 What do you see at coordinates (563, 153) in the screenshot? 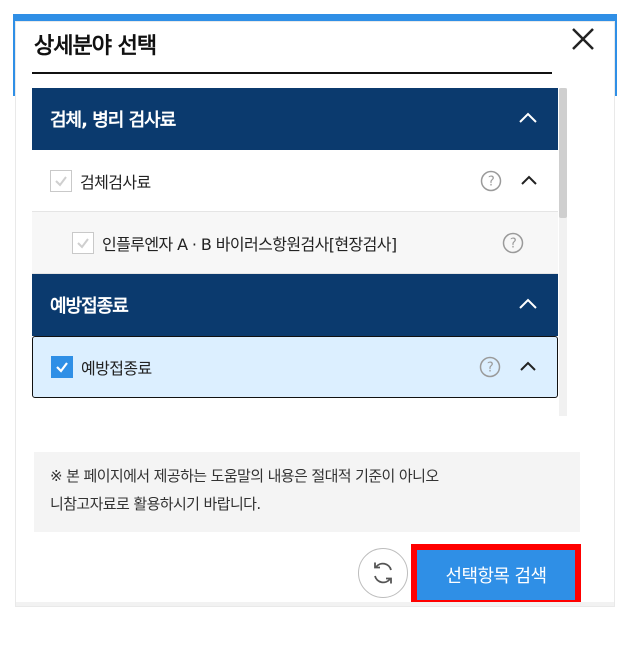
I see `scrollbar-thumb` at bounding box center [563, 153].